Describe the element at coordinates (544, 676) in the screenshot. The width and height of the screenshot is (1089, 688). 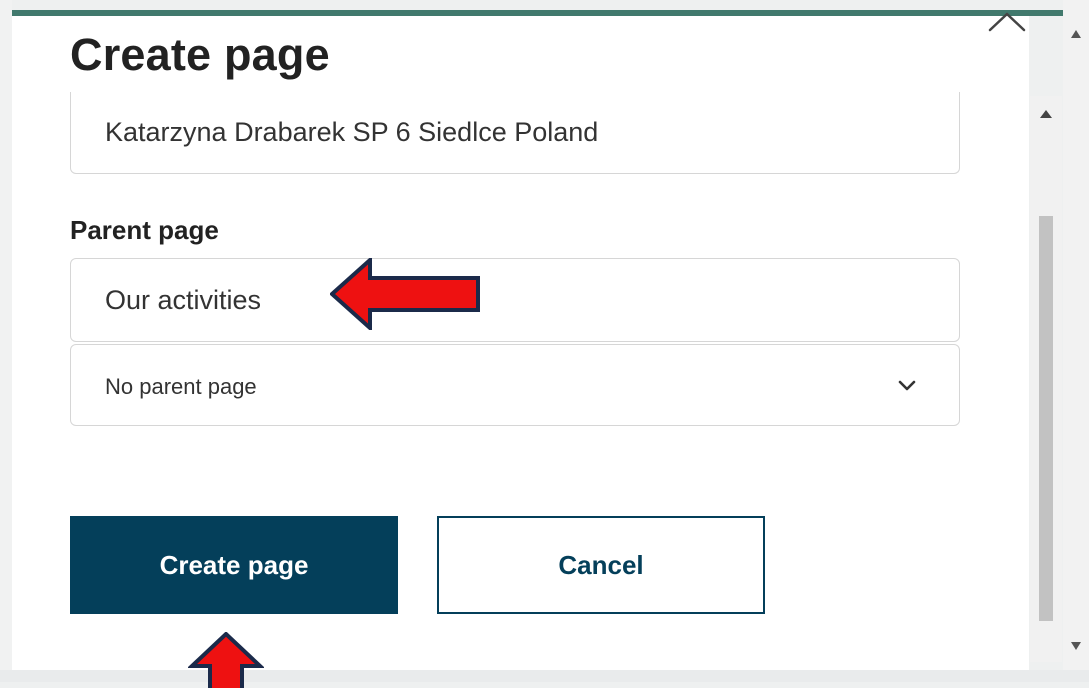
I see `bottom-strip` at that location.